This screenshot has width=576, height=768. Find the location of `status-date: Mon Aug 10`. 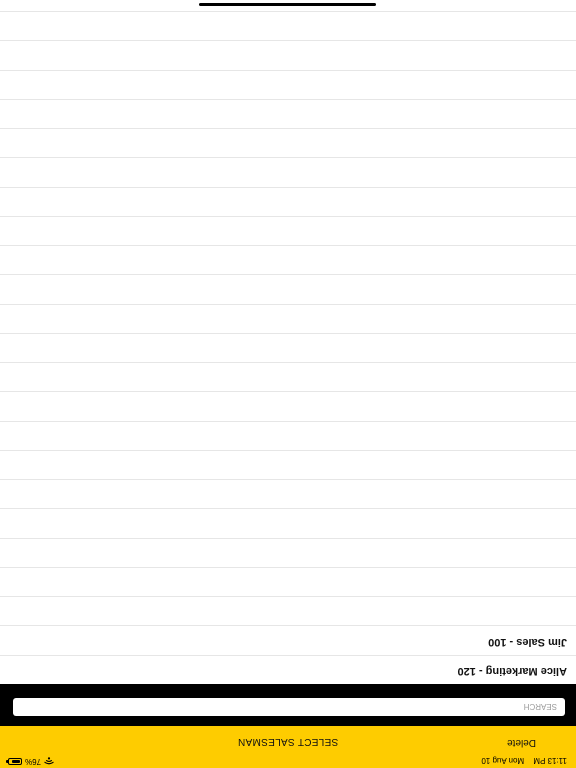

status-date: Mon Aug 10 is located at coordinates (503, 760).